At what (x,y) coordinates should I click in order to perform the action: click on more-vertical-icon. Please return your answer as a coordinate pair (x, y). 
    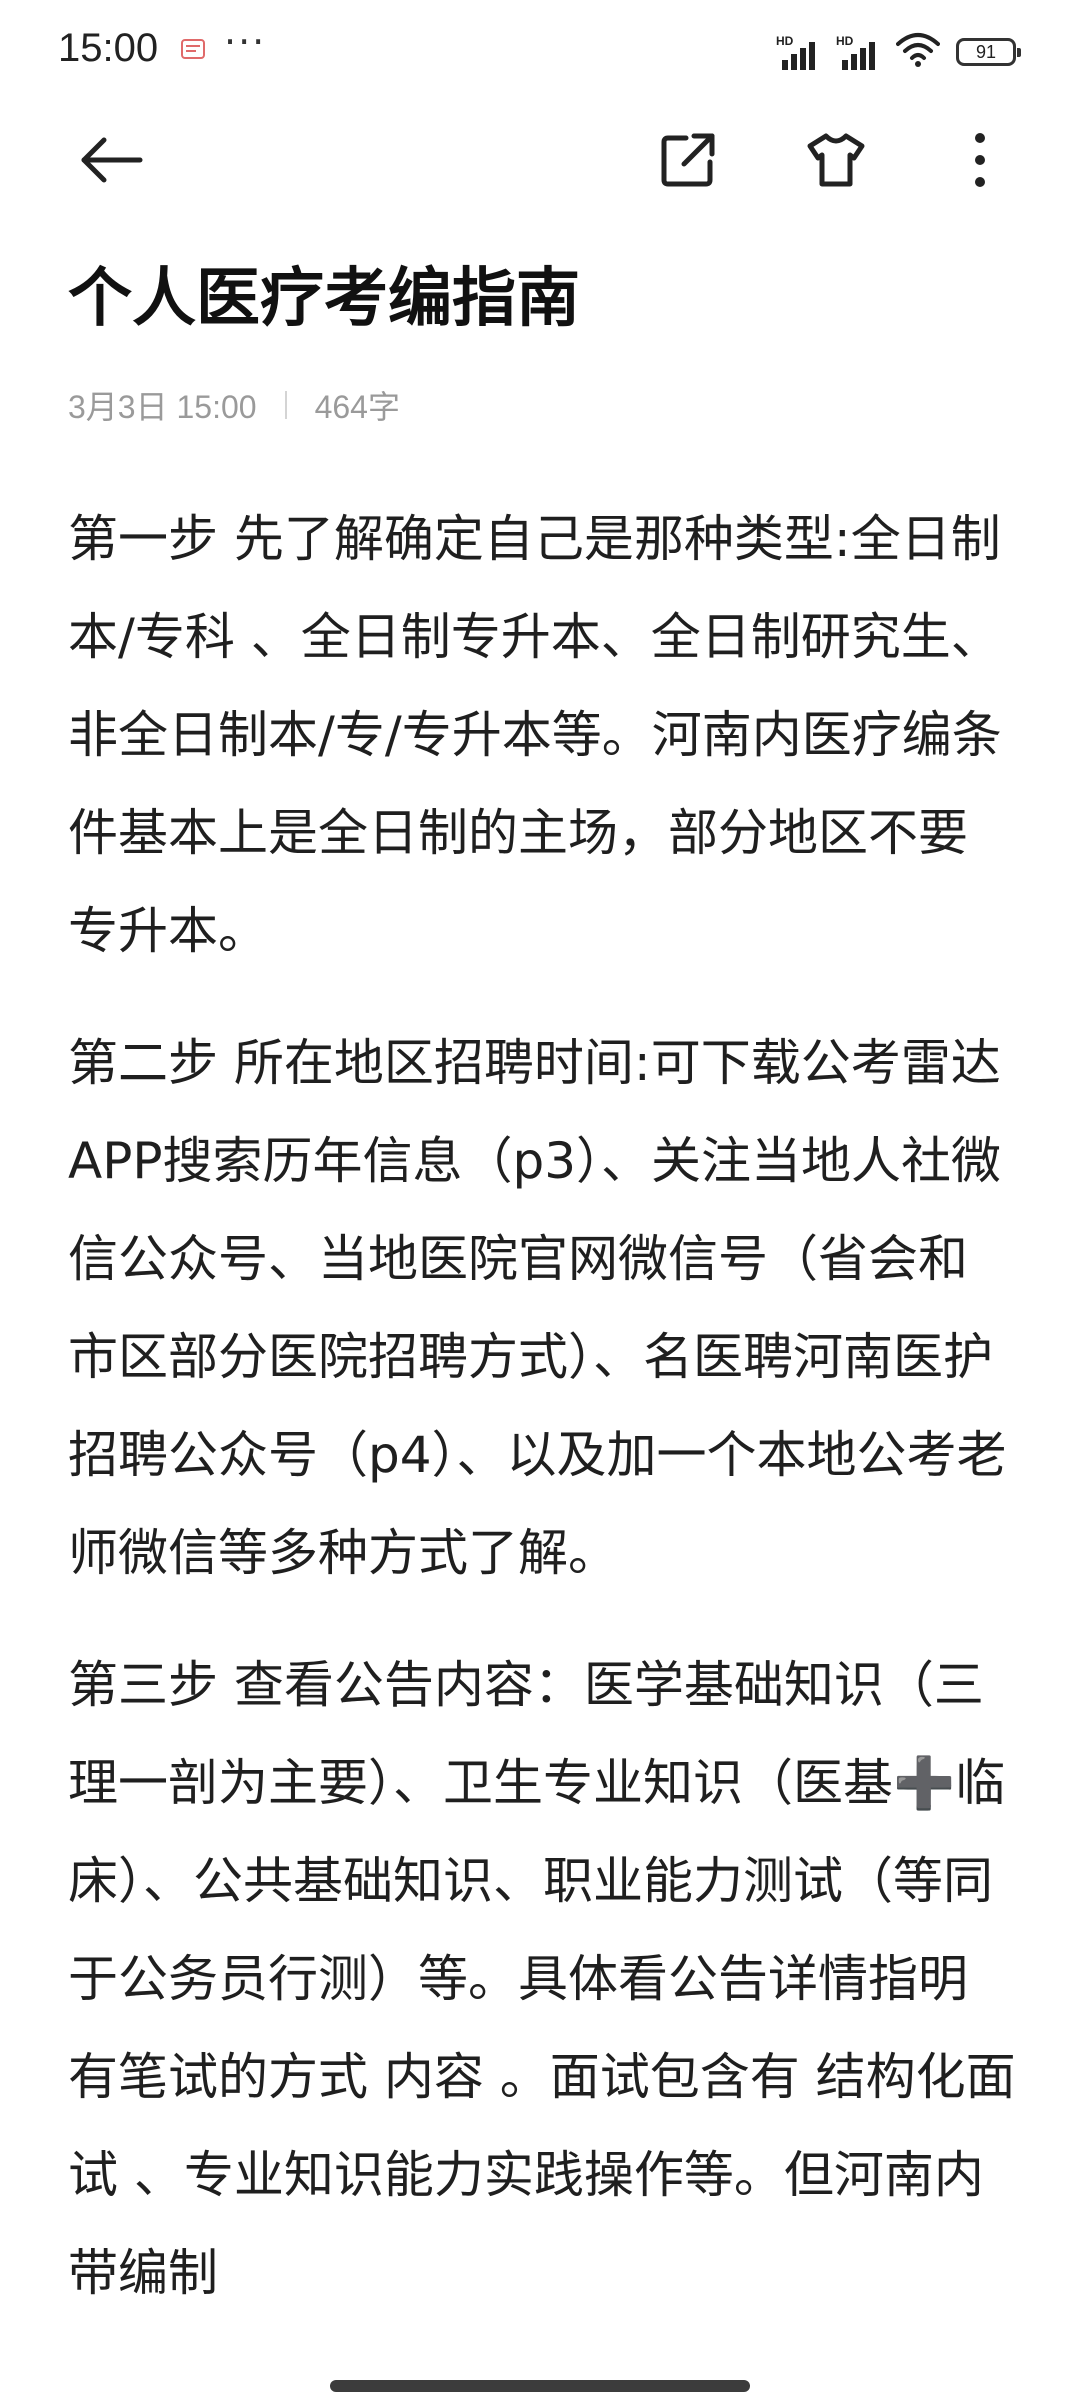
    Looking at the image, I should click on (980, 160).